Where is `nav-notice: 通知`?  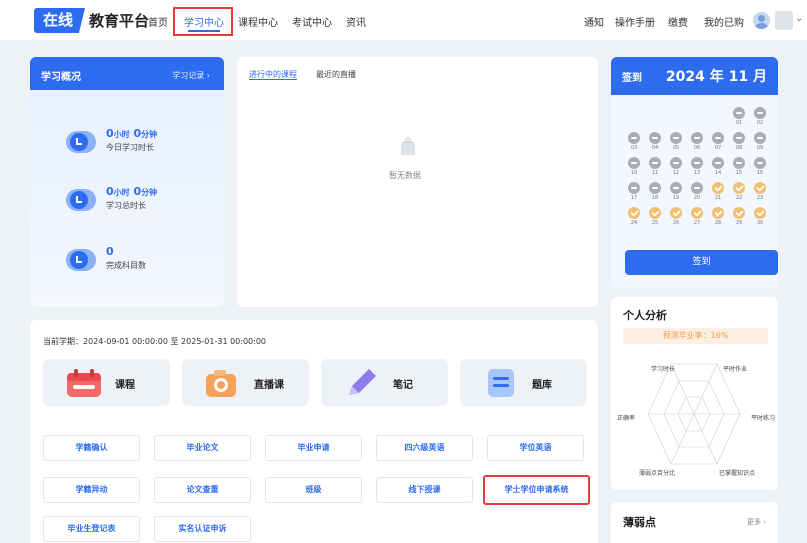 nav-notice: 通知 is located at coordinates (594, 21).